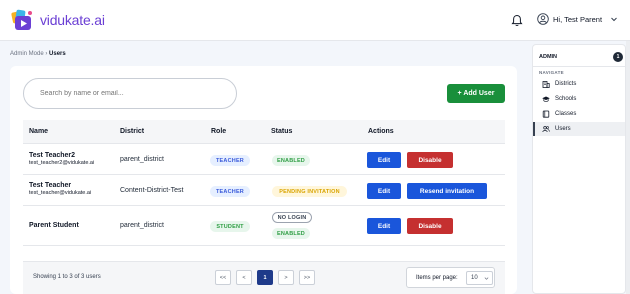 Image resolution: width=630 pixels, height=294 pixels. I want to click on breadcrumb-current: Users, so click(57, 54).